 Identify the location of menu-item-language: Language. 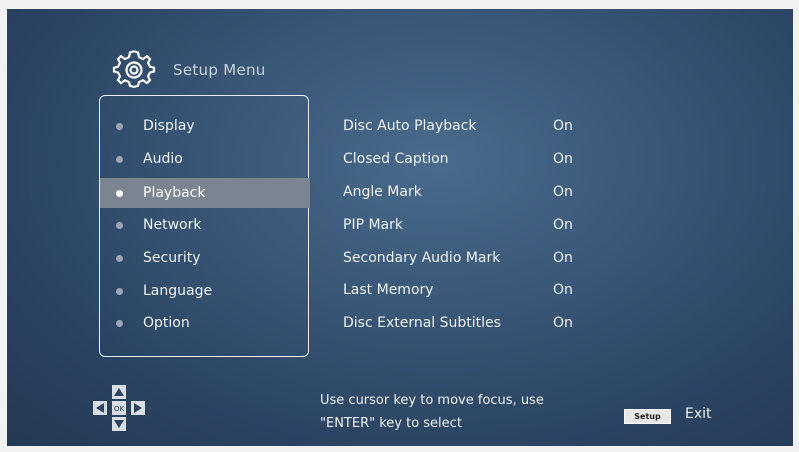
(205, 291).